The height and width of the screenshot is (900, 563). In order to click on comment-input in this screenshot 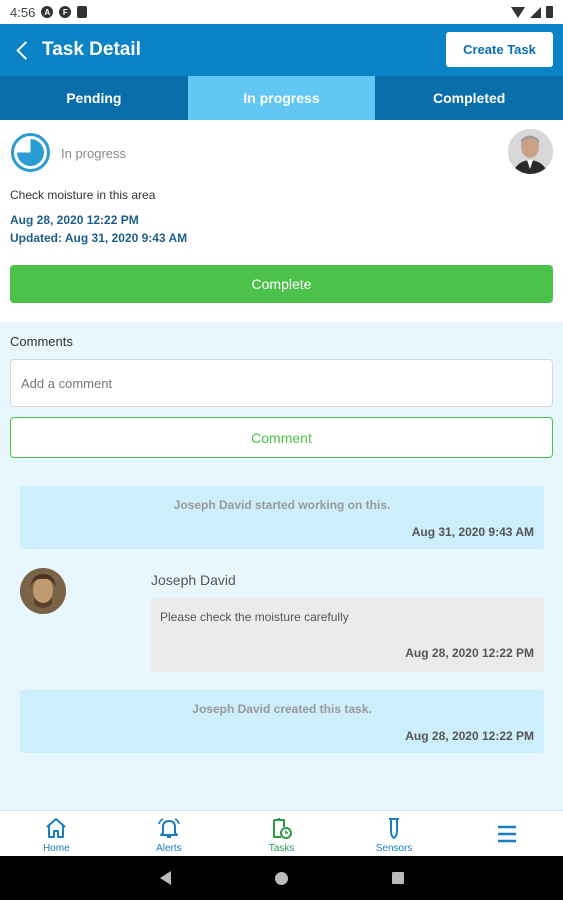, I will do `click(281, 383)`.